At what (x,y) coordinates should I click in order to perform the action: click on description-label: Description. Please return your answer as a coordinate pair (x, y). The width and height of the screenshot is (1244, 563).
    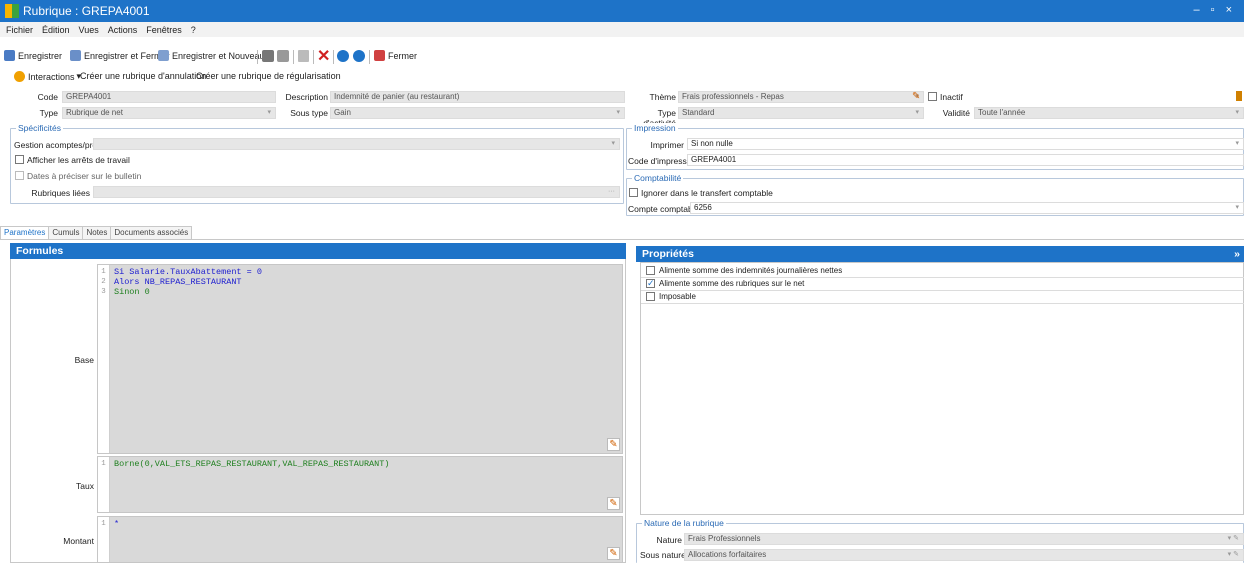
    Looking at the image, I should click on (306, 97).